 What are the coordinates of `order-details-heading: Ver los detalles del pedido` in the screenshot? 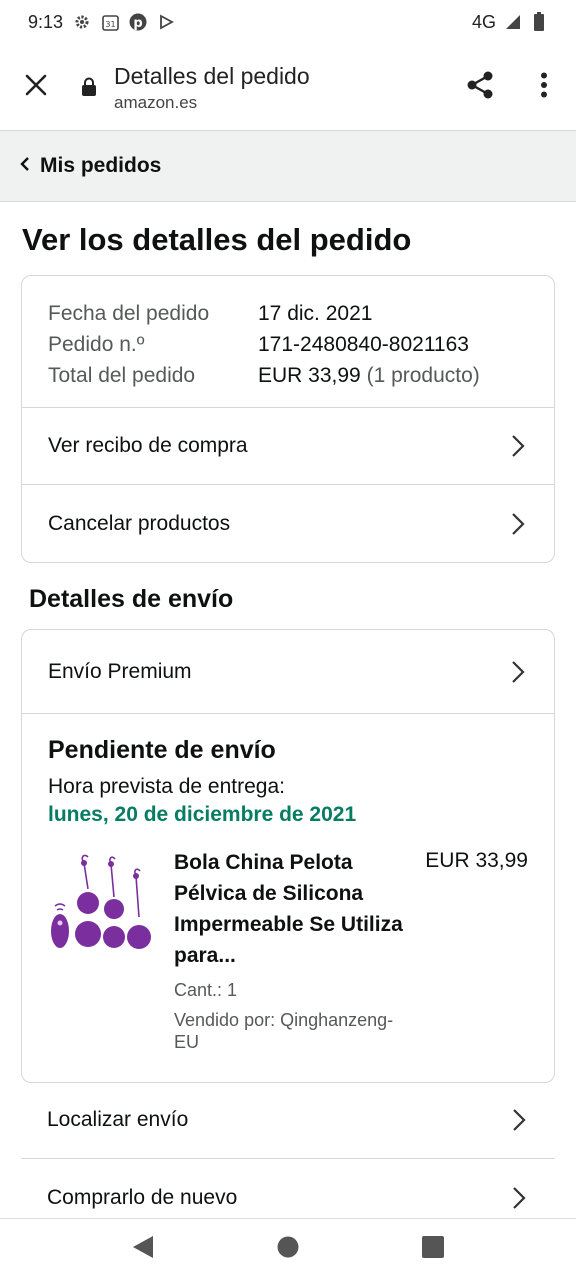 It's located at (217, 239).